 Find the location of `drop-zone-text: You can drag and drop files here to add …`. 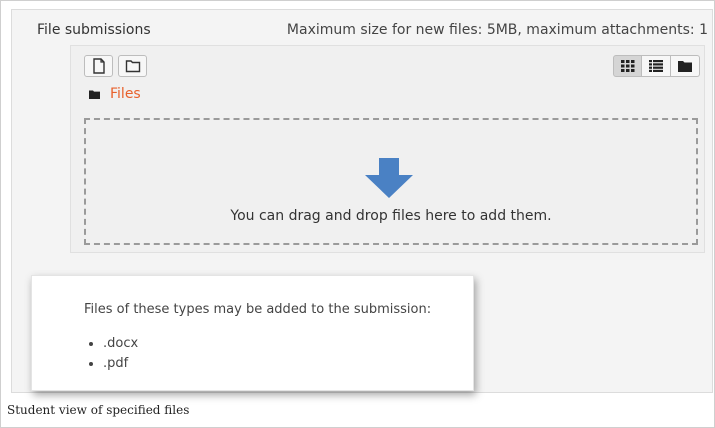

drop-zone-text: You can drag and drop files here to add … is located at coordinates (391, 216).